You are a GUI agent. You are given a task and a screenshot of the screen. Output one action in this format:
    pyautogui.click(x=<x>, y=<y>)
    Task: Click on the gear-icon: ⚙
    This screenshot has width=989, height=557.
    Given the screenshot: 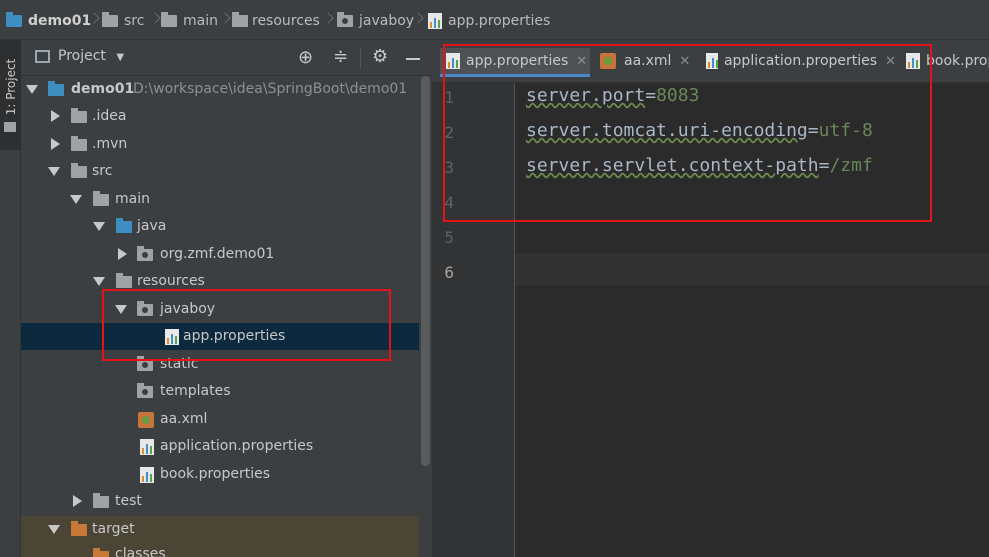 What is the action you would take?
    pyautogui.click(x=380, y=56)
    